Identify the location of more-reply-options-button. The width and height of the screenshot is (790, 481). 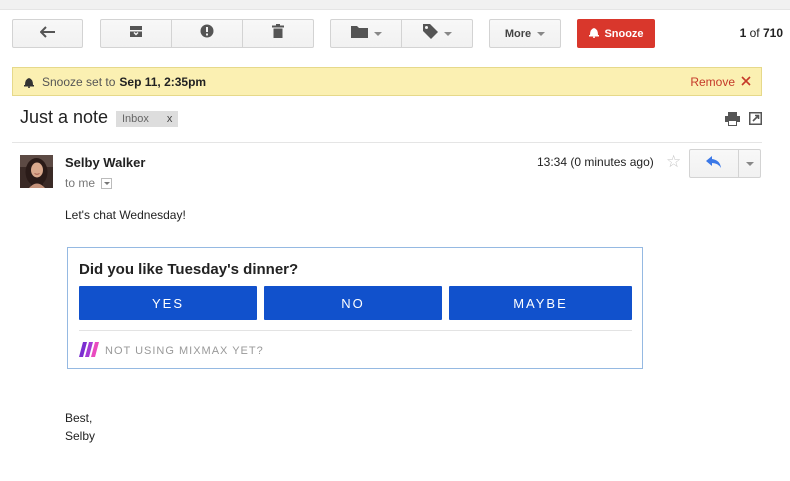
(750, 163).